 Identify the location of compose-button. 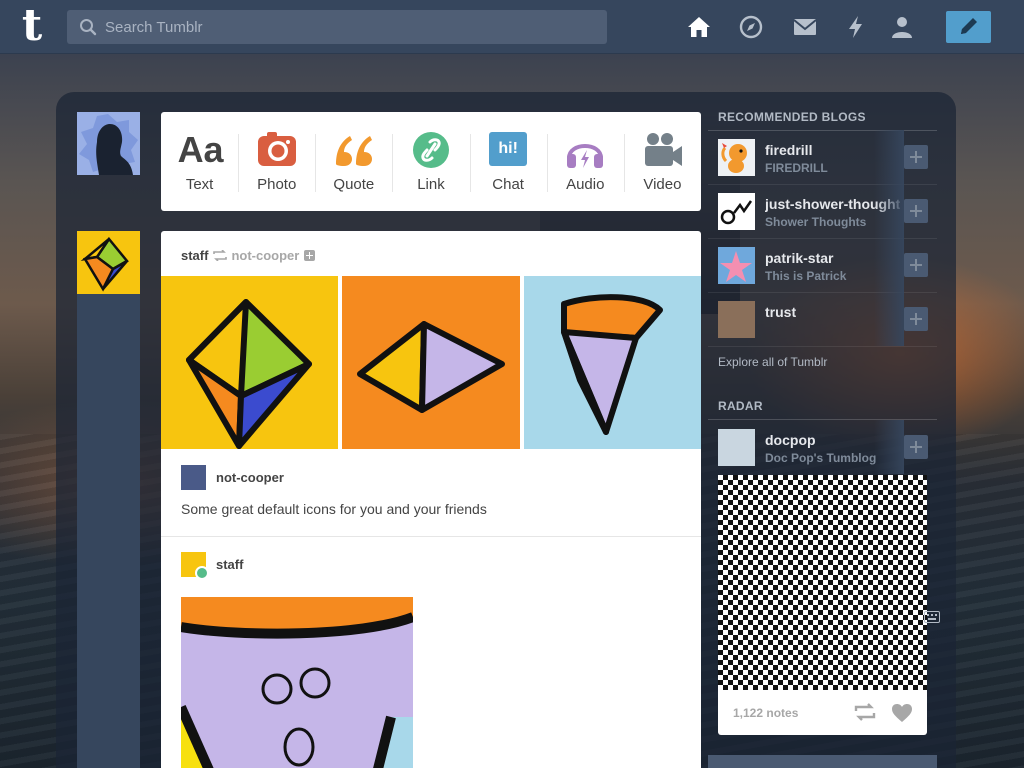
(968, 27).